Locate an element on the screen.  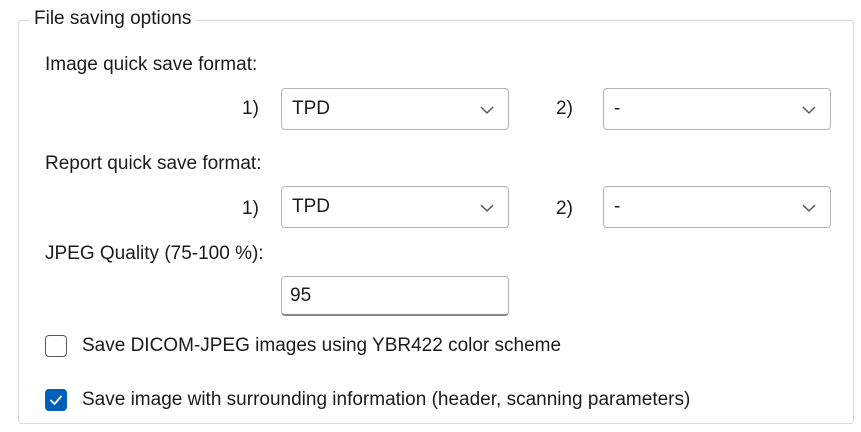
image-format-1-value: TPD is located at coordinates (311, 108).